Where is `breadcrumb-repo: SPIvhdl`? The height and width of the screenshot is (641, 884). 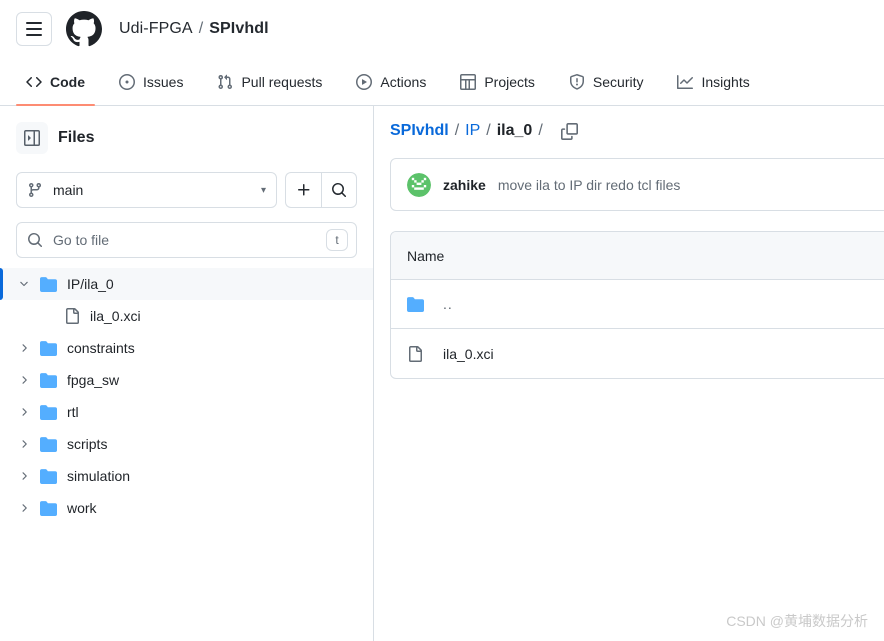 breadcrumb-repo: SPIvhdl is located at coordinates (238, 29).